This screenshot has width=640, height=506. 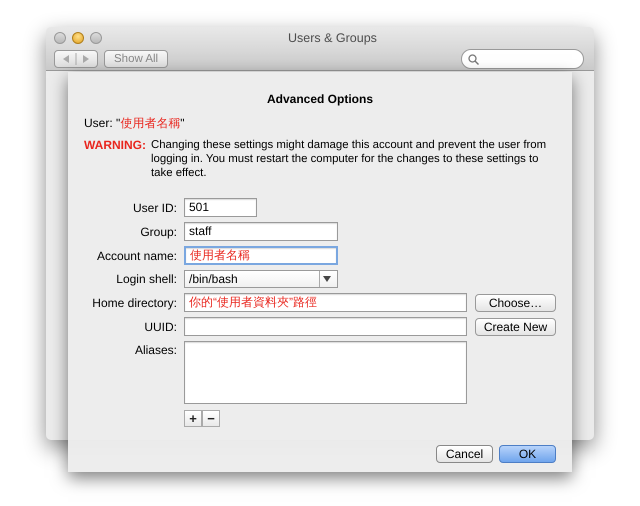 I want to click on search-icon, so click(x=473, y=59).